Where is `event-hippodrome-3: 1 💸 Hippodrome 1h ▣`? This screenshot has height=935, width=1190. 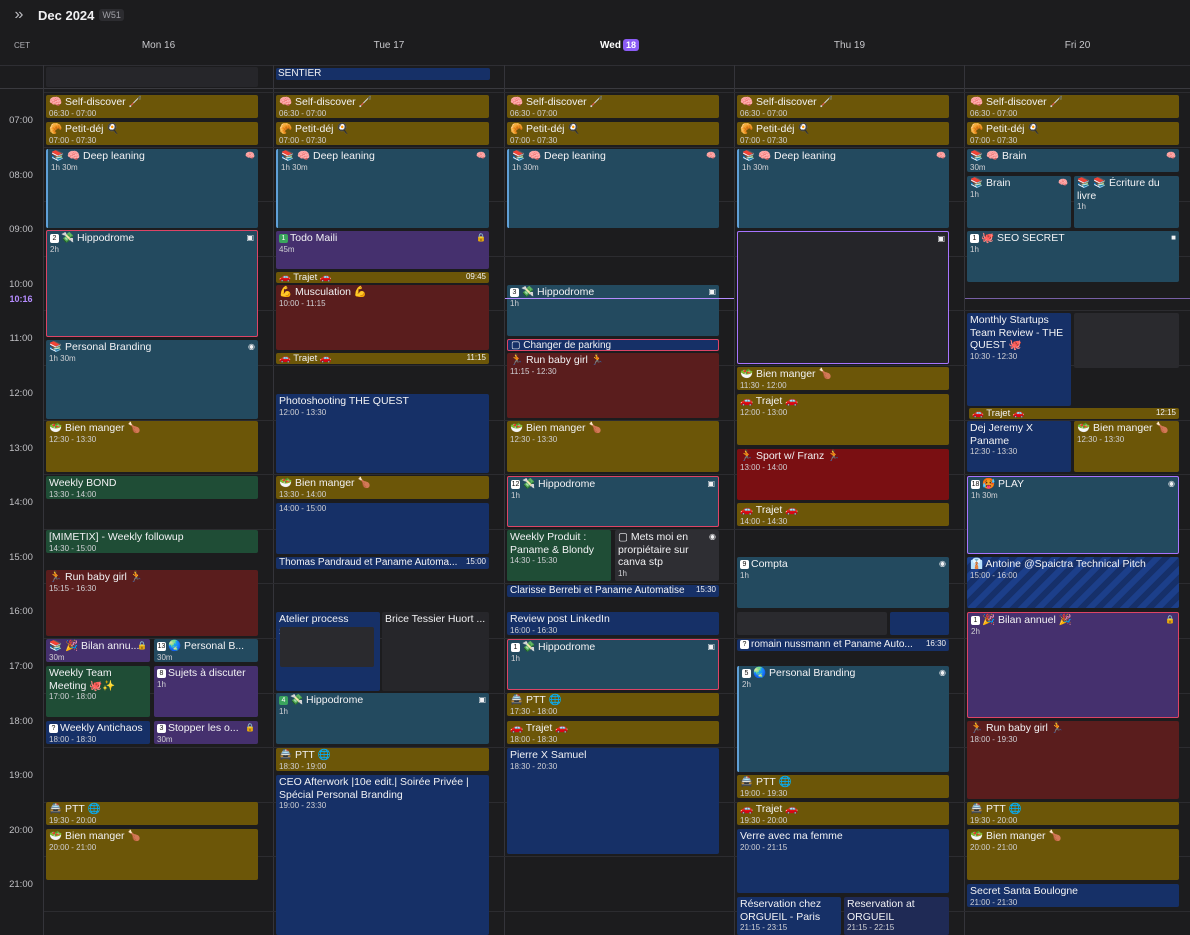 event-hippodrome-3: 1 💸 Hippodrome 1h ▣ is located at coordinates (613, 664).